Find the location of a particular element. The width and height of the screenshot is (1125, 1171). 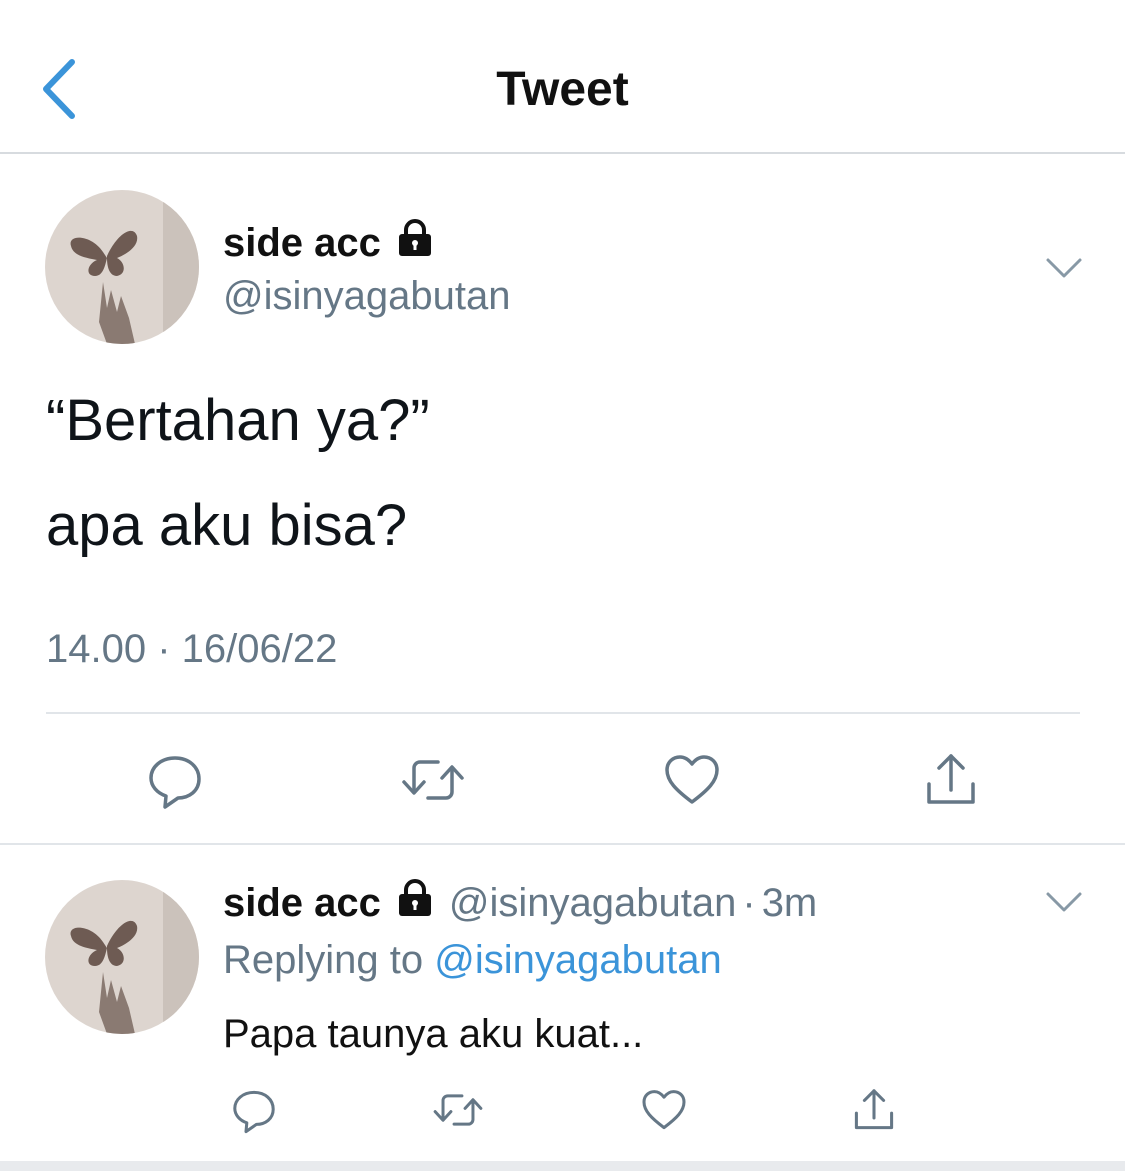

time-ago: 3m is located at coordinates (789, 902).